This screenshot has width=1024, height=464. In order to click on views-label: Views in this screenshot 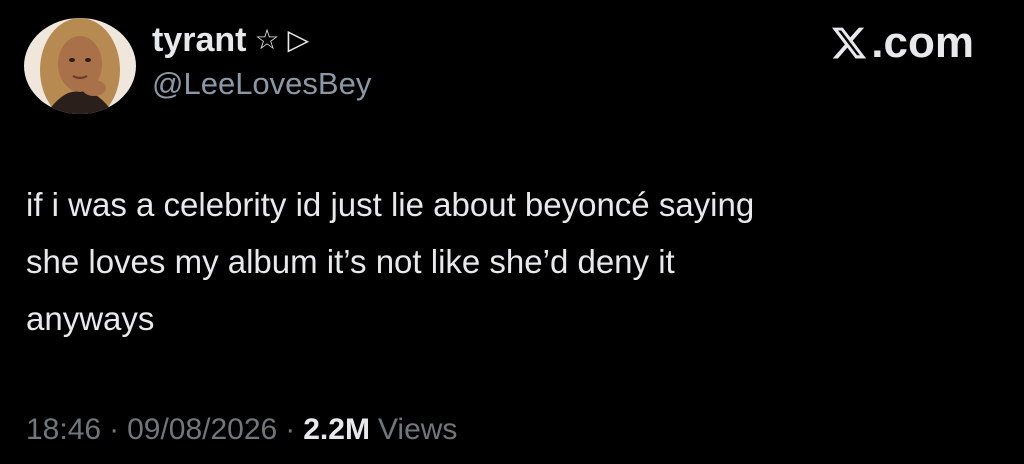, I will do `click(417, 429)`.